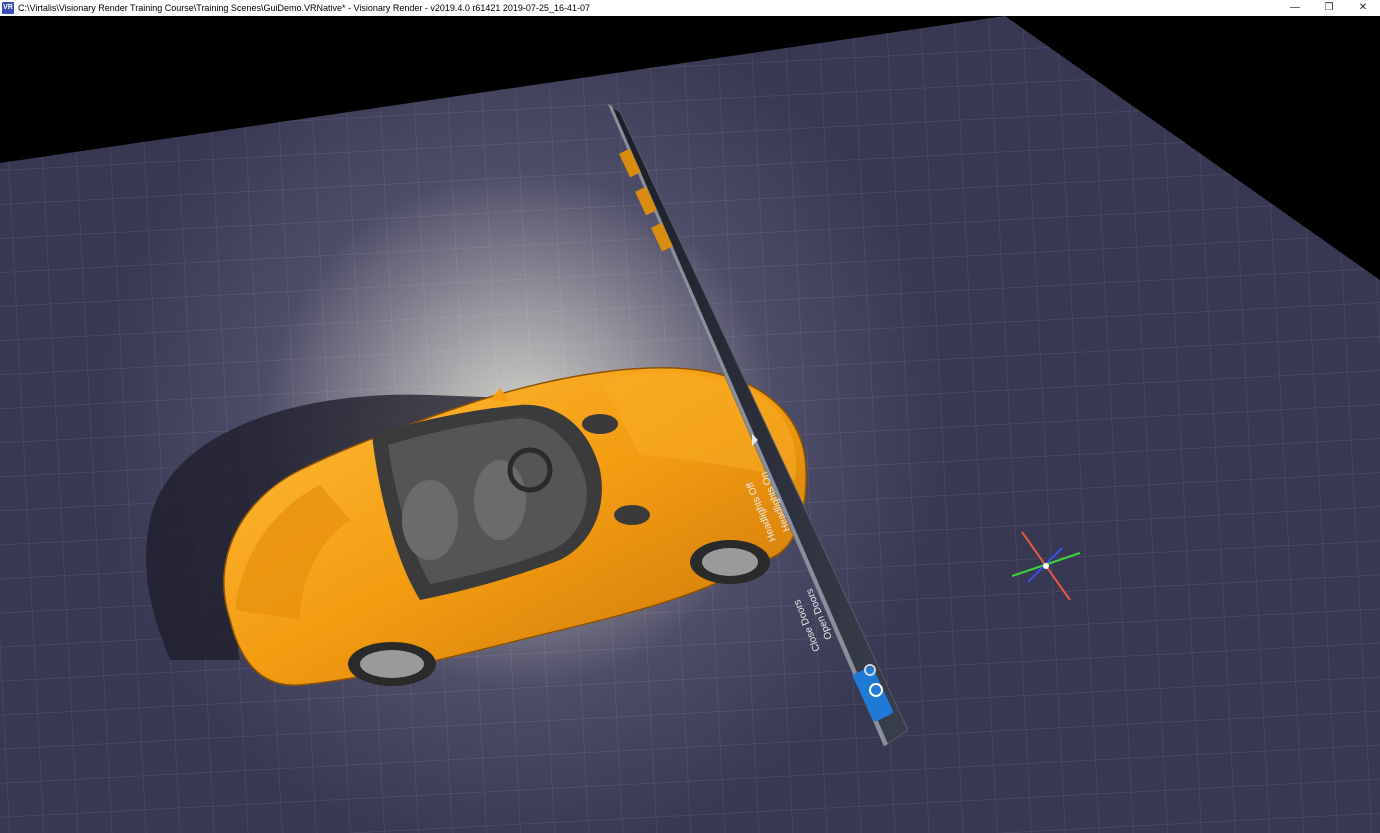 Image resolution: width=1380 pixels, height=833 pixels. What do you see at coordinates (392, 664) in the screenshot?
I see `car-rim-rear` at bounding box center [392, 664].